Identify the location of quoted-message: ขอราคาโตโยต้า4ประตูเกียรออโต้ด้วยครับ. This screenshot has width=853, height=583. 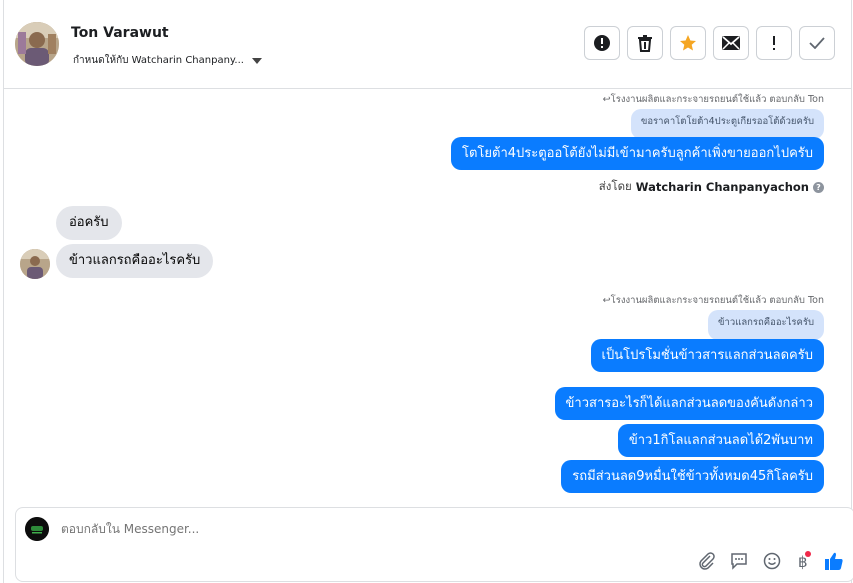
(727, 124).